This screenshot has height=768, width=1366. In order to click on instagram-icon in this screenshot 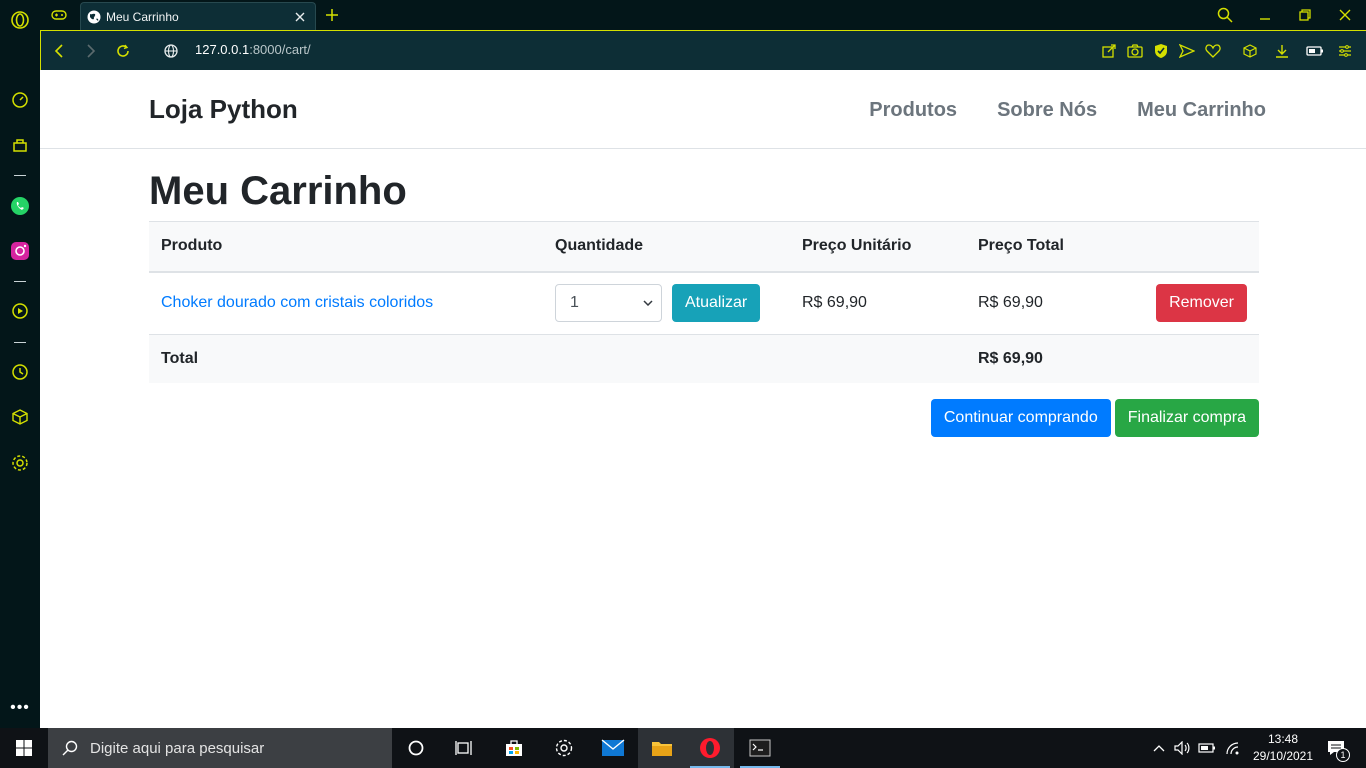, I will do `click(20, 251)`.